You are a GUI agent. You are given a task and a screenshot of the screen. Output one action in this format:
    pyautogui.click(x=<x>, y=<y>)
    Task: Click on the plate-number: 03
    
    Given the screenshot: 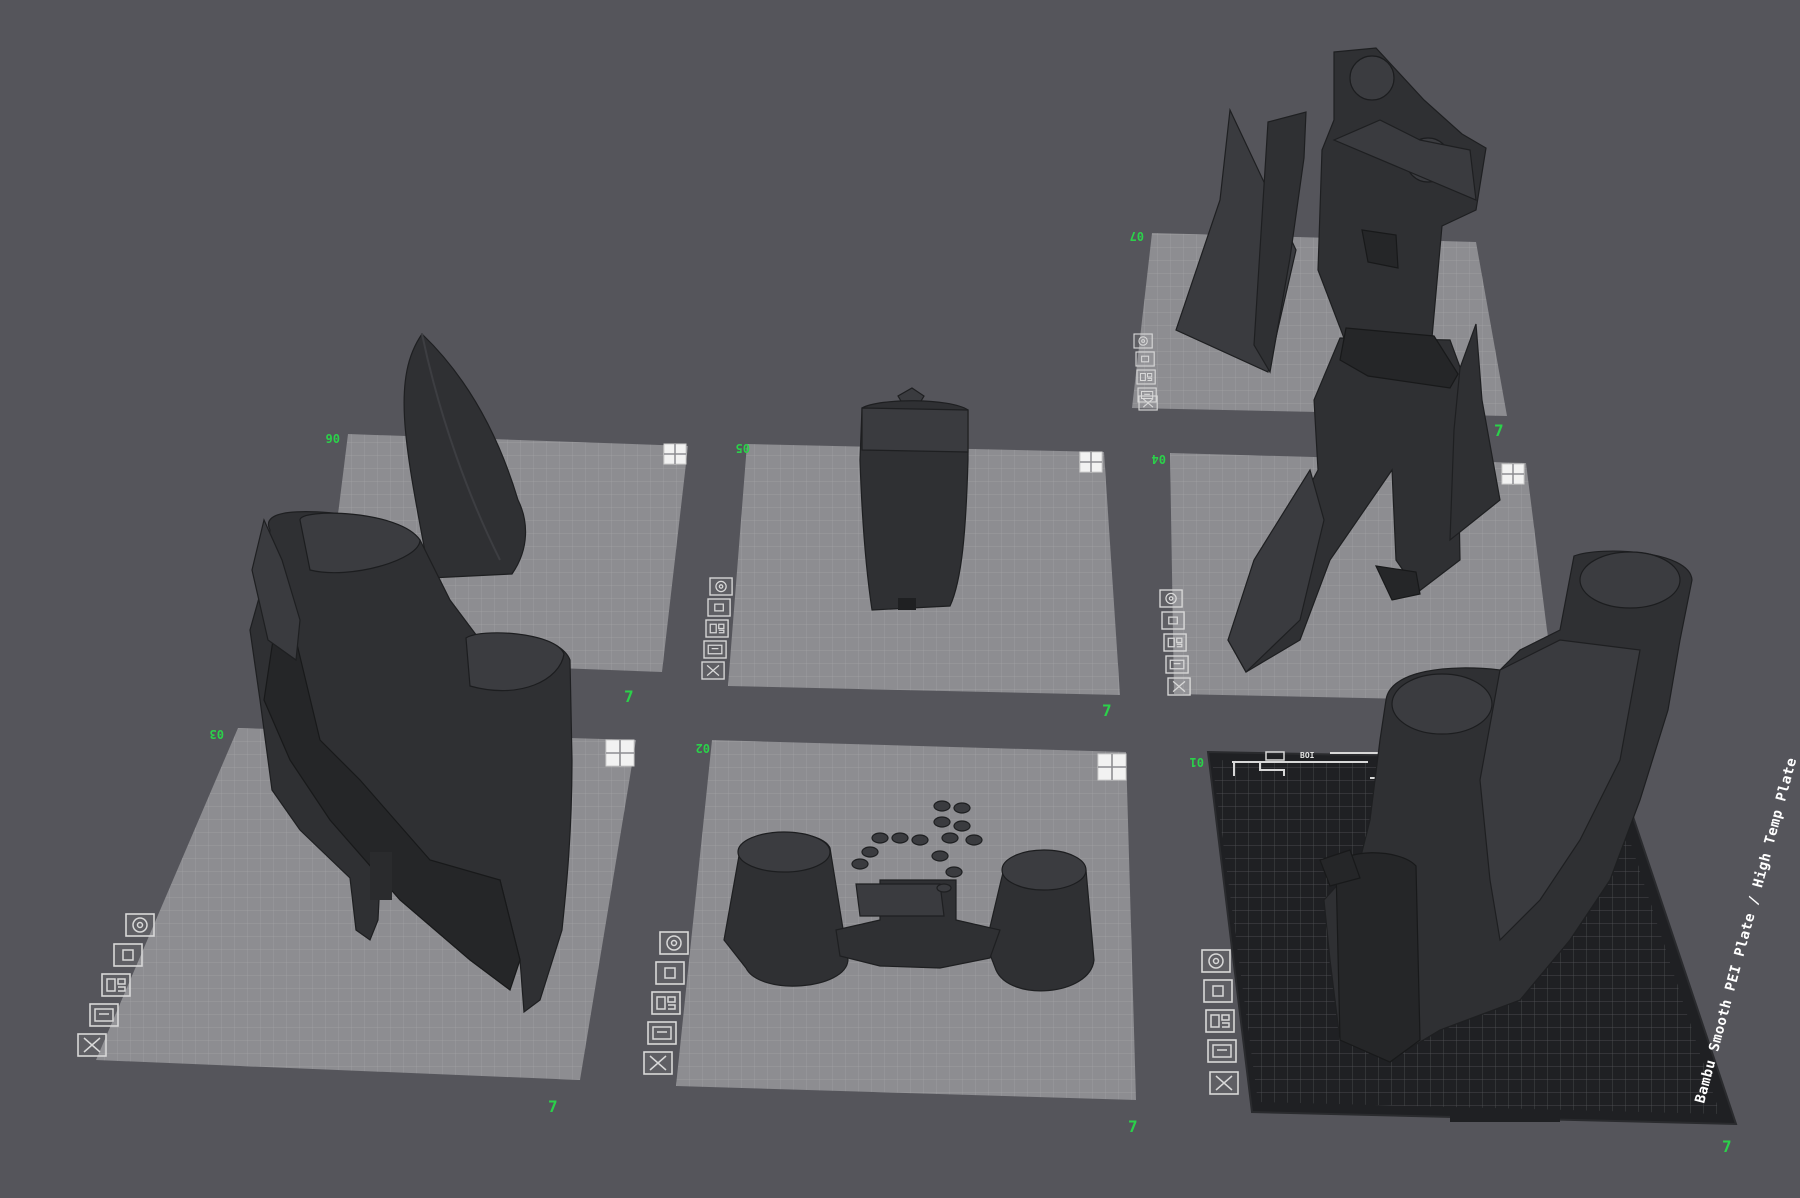 What is the action you would take?
    pyautogui.click(x=217, y=734)
    